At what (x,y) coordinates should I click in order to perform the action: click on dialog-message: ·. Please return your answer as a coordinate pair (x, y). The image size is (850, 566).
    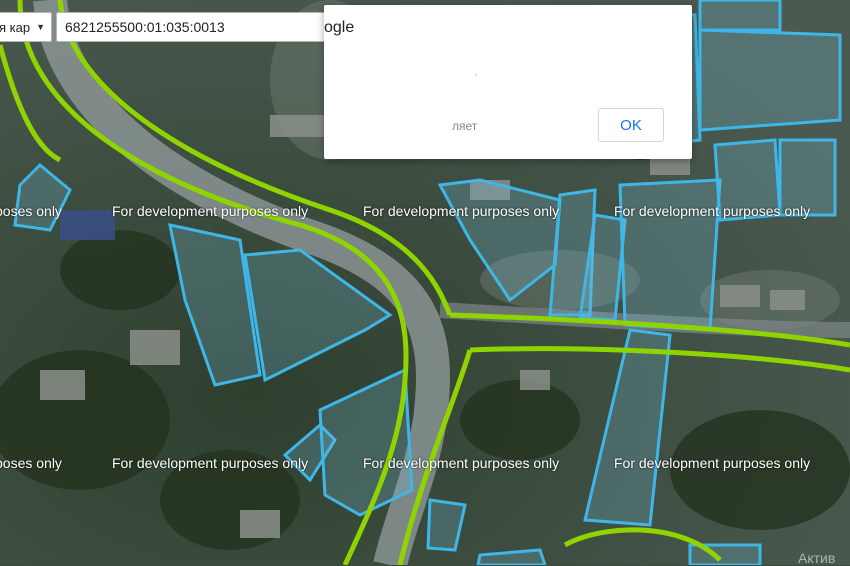
    Looking at the image, I should click on (476, 74).